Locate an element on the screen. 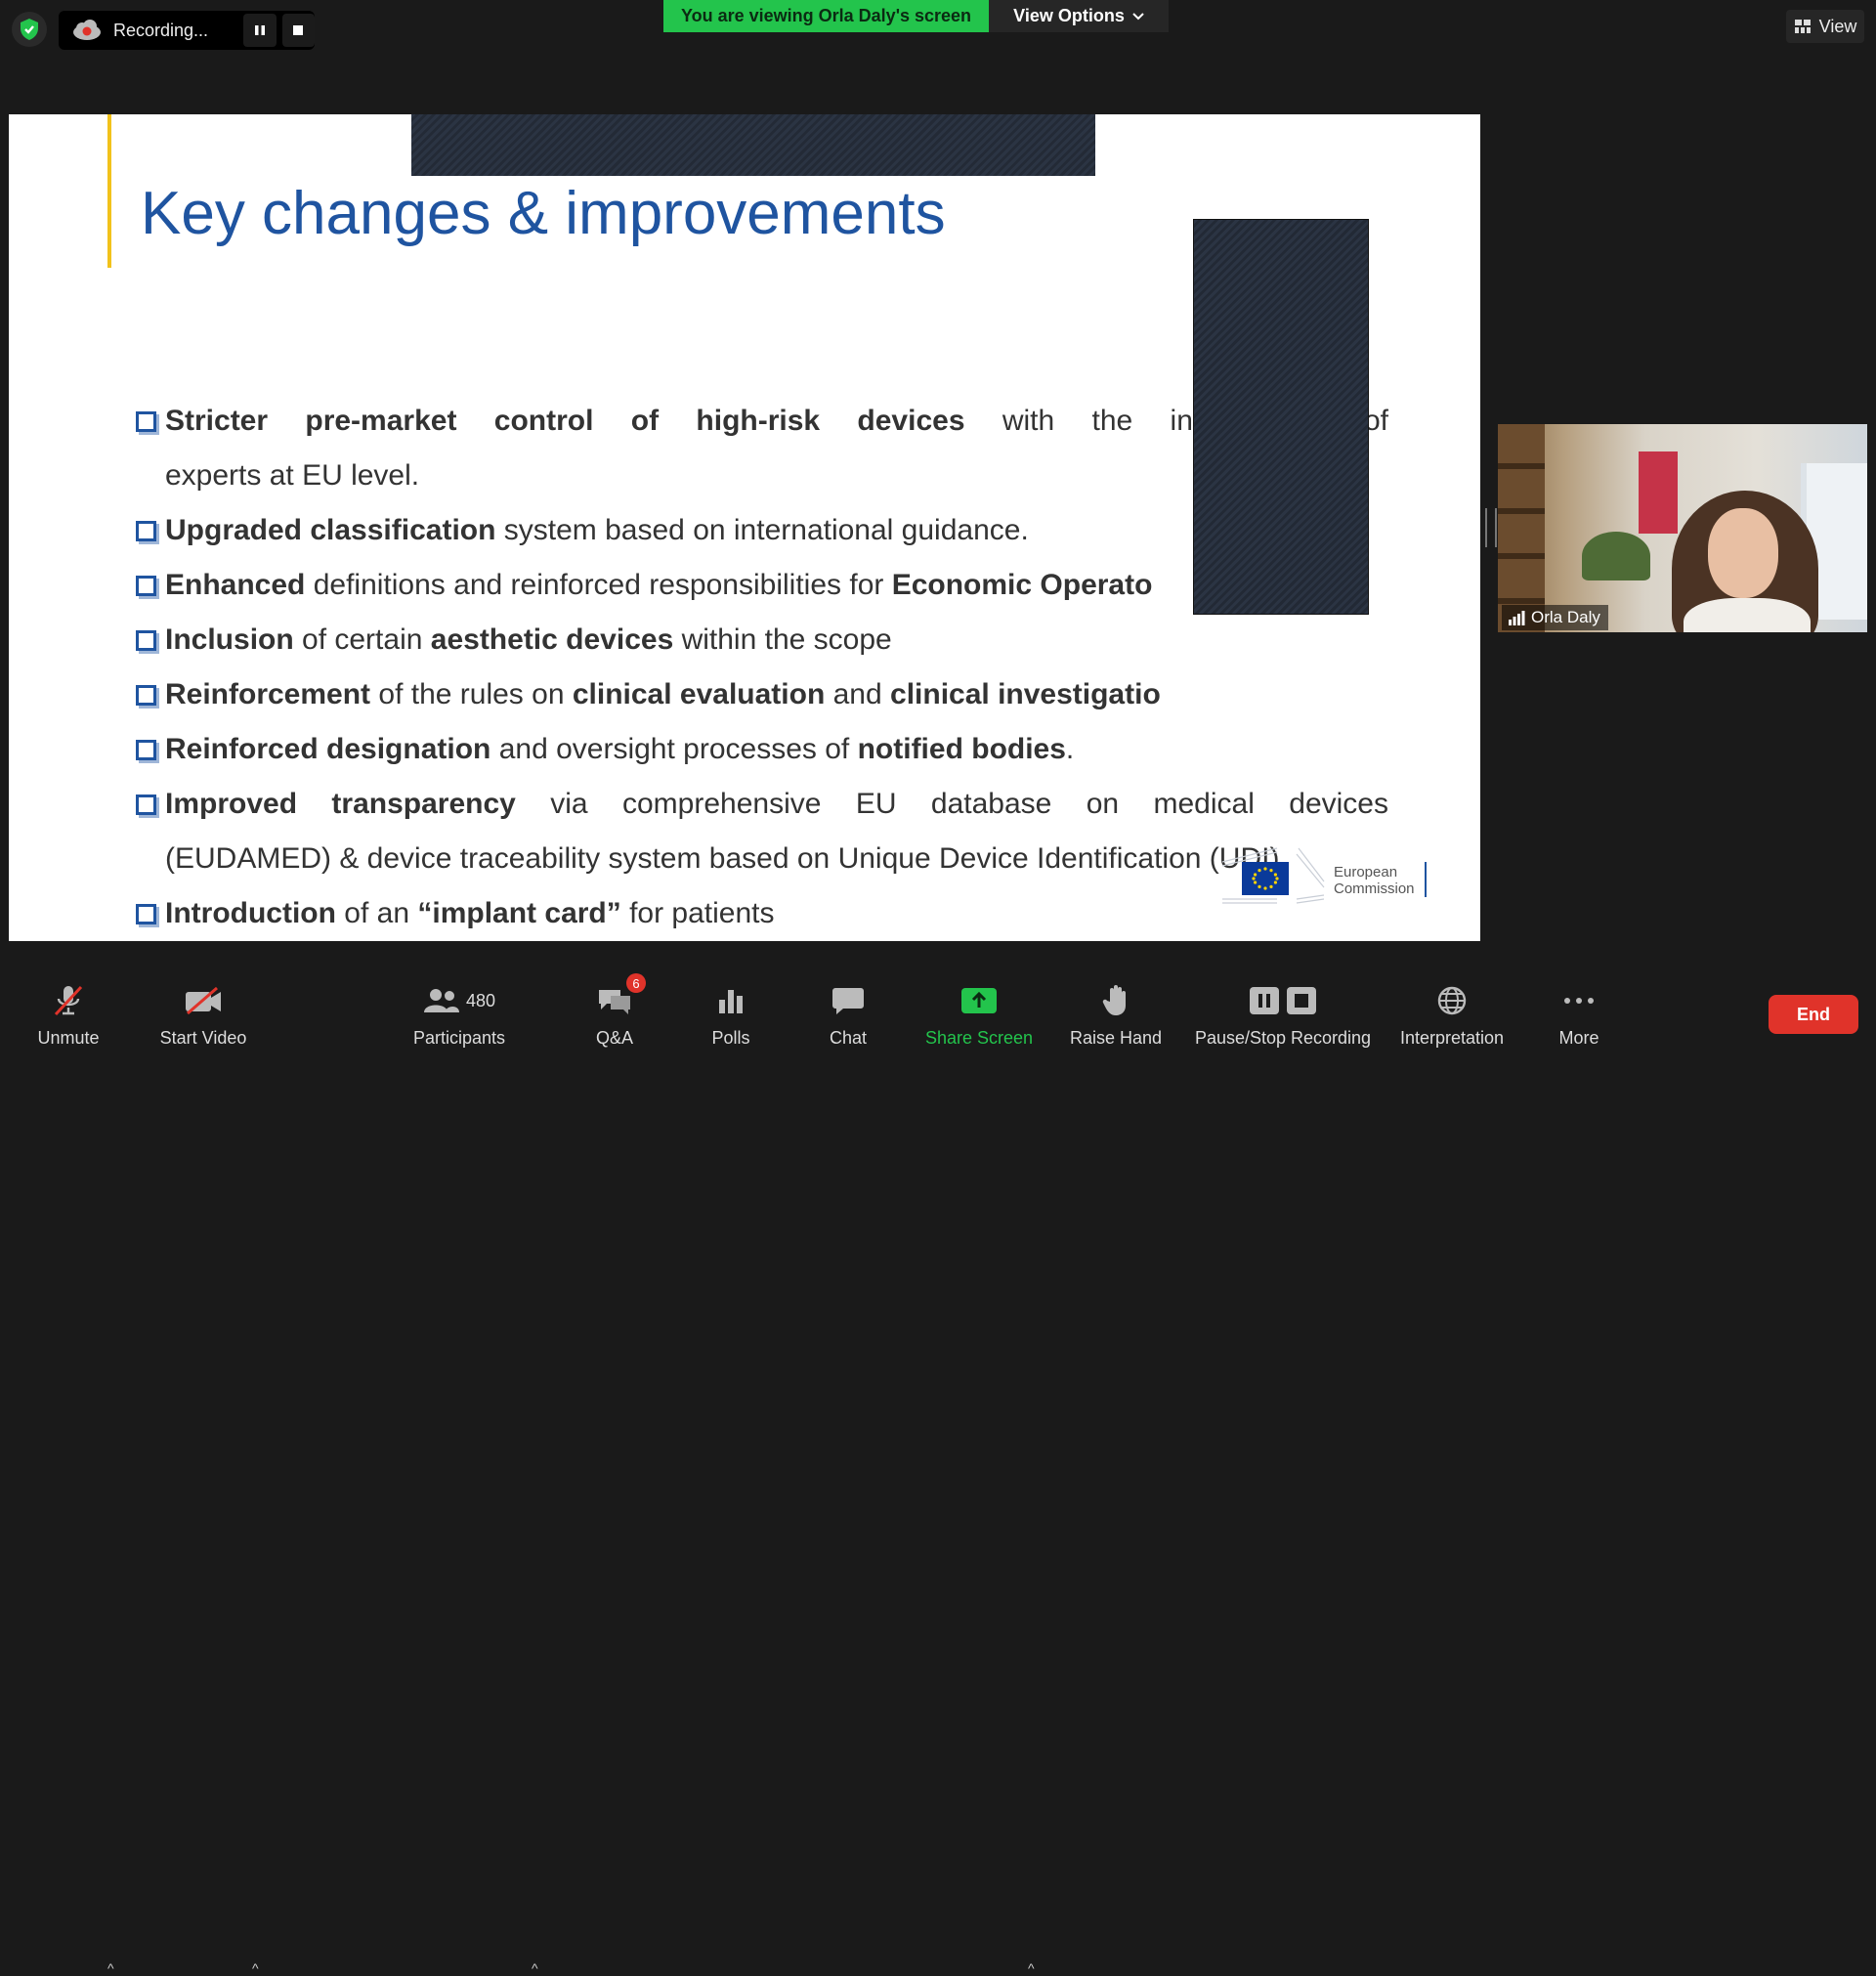 The image size is (1876, 1976). view-layout-button: View is located at coordinates (1825, 26).